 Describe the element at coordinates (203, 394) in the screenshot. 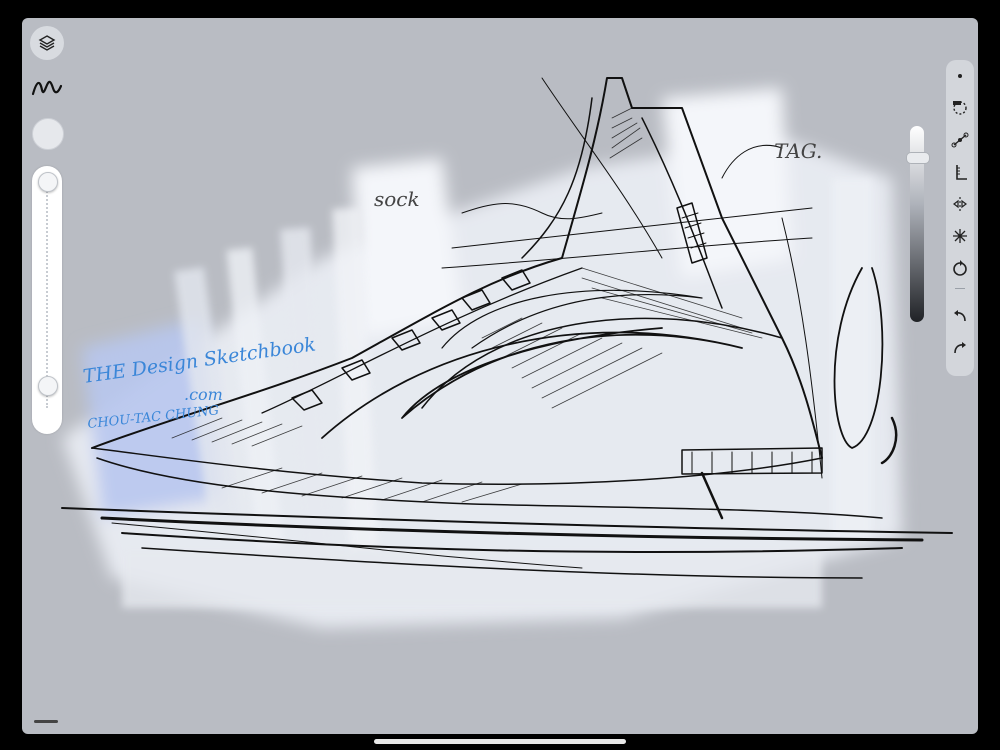

I see `watermark-domain: .com` at that location.